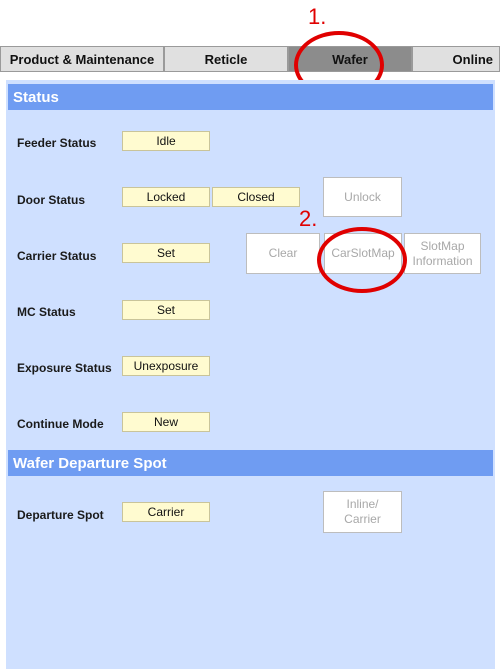 This screenshot has height=669, width=500. Describe the element at coordinates (57, 143) in the screenshot. I see `feeder-status-label: Feeder Status` at that location.